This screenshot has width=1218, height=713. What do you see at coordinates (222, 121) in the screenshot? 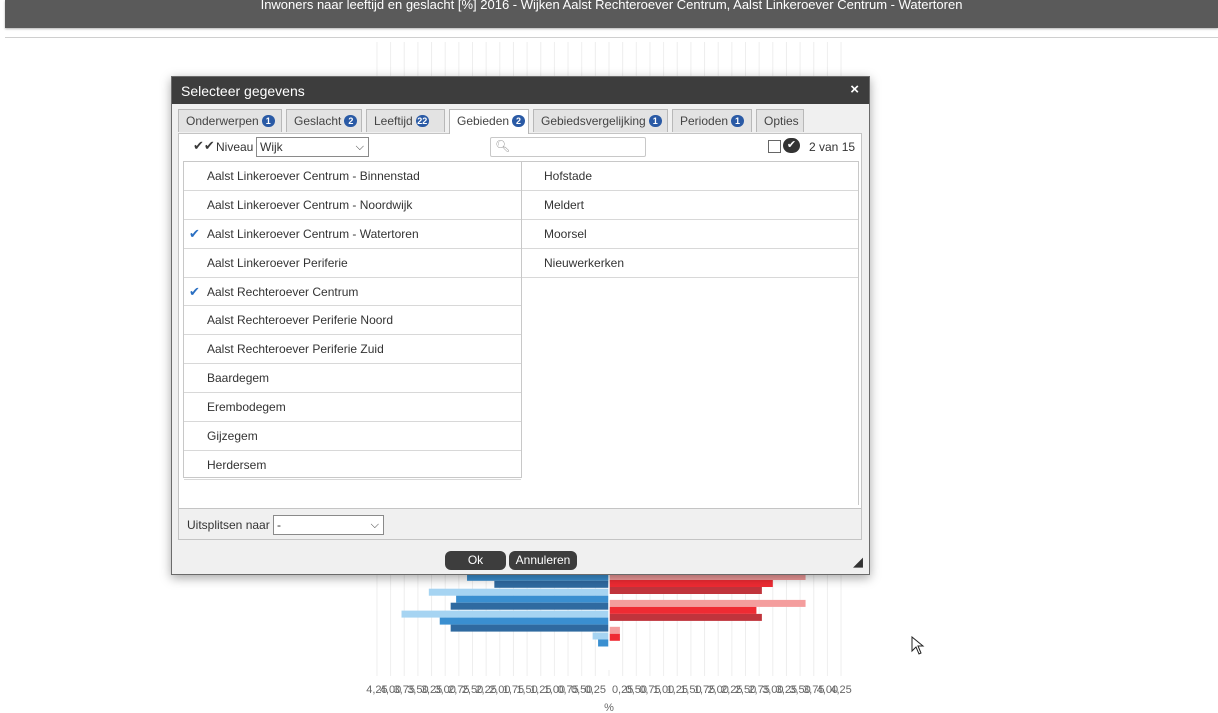
I see `tab-label: Onderwerpen` at bounding box center [222, 121].